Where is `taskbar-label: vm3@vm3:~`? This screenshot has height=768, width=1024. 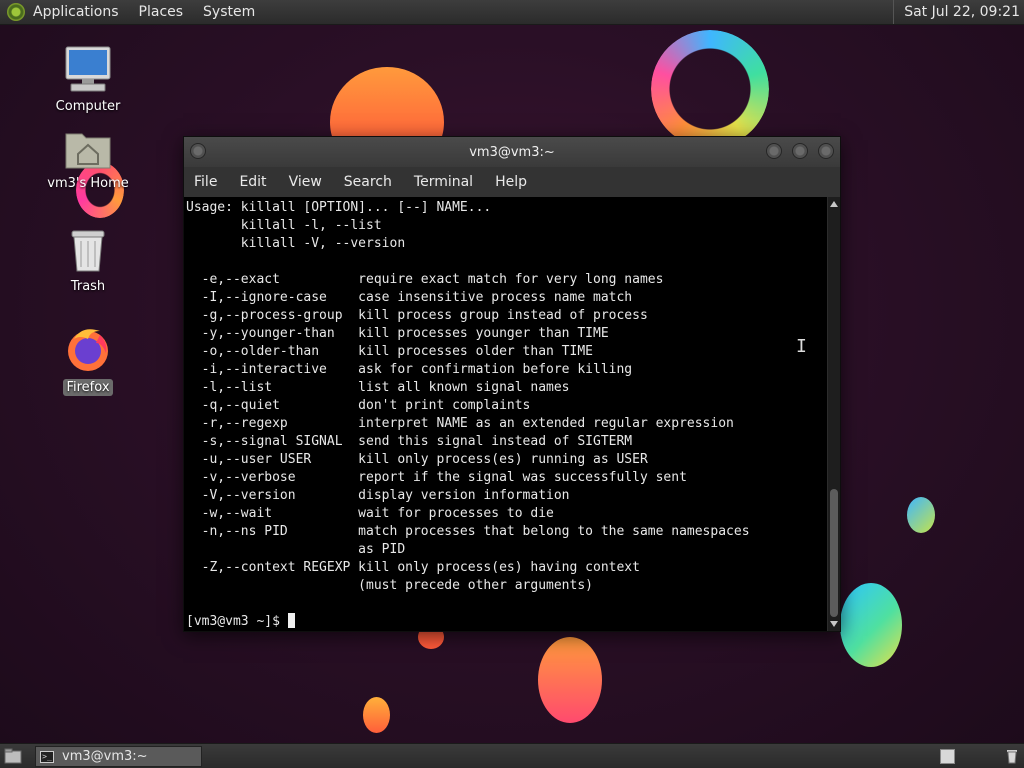
taskbar-label: vm3@vm3:~ is located at coordinates (105, 756).